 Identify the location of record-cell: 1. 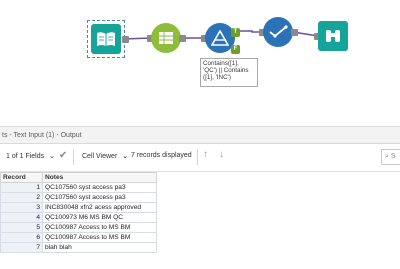
(21, 187).